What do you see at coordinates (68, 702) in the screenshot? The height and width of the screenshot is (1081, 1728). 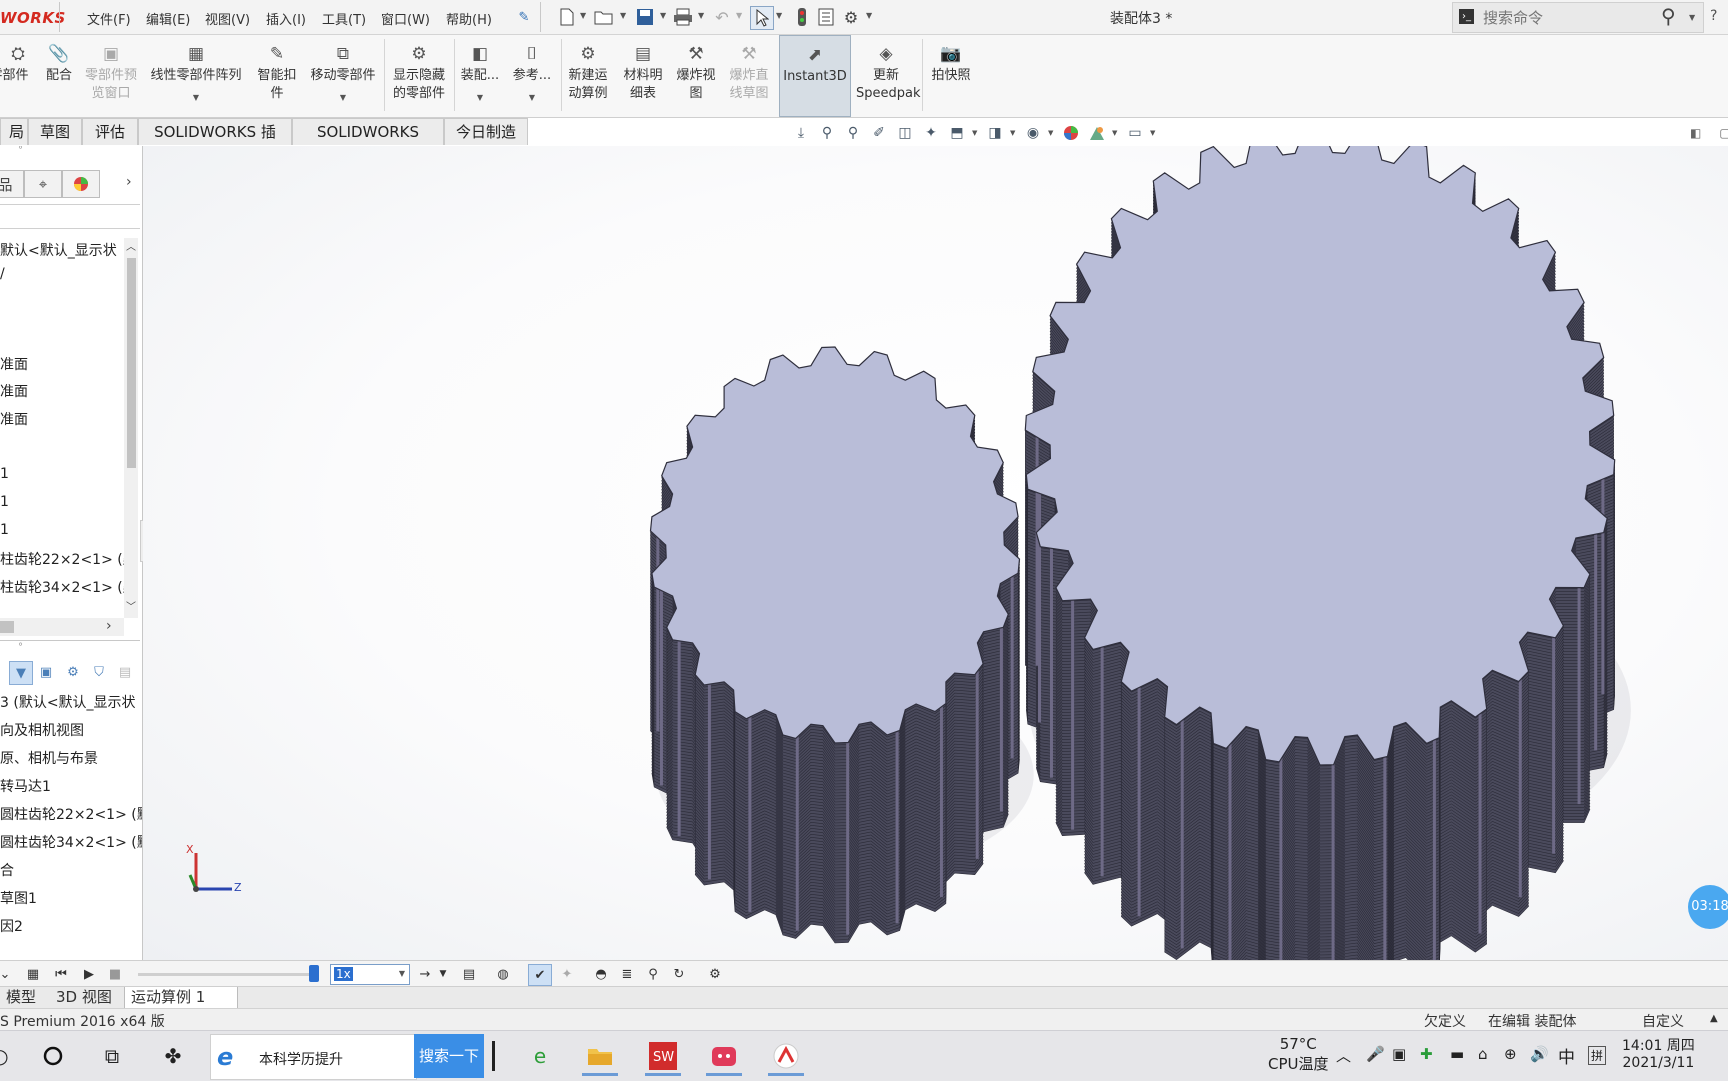 I see `motion-tree-assembly: 3 (默认<默认_显示状` at bounding box center [68, 702].